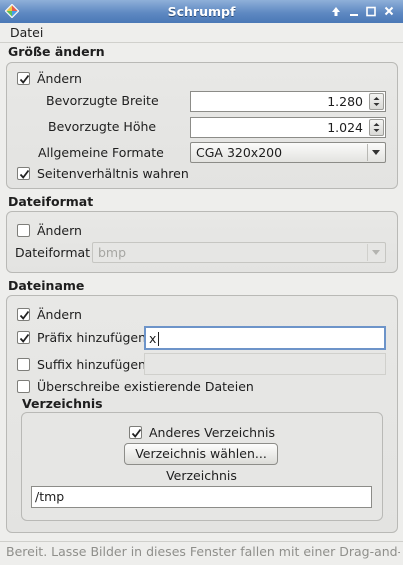 This screenshot has height=565, width=403. I want to click on resize-section-title: Größe ändern, so click(56, 51).